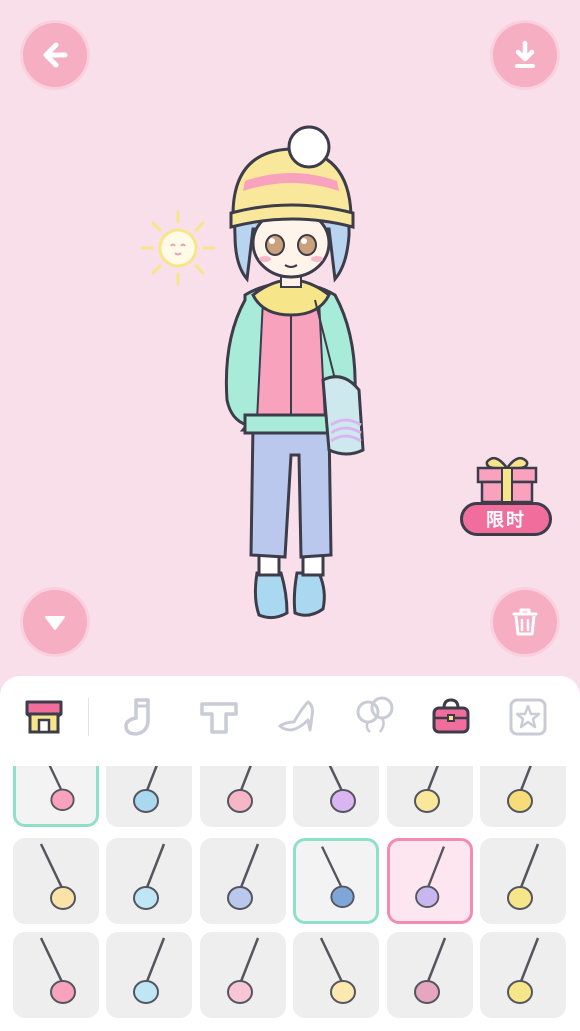 This screenshot has width=580, height=1031. What do you see at coordinates (294, 372) in the screenshot?
I see `dressup-character` at bounding box center [294, 372].